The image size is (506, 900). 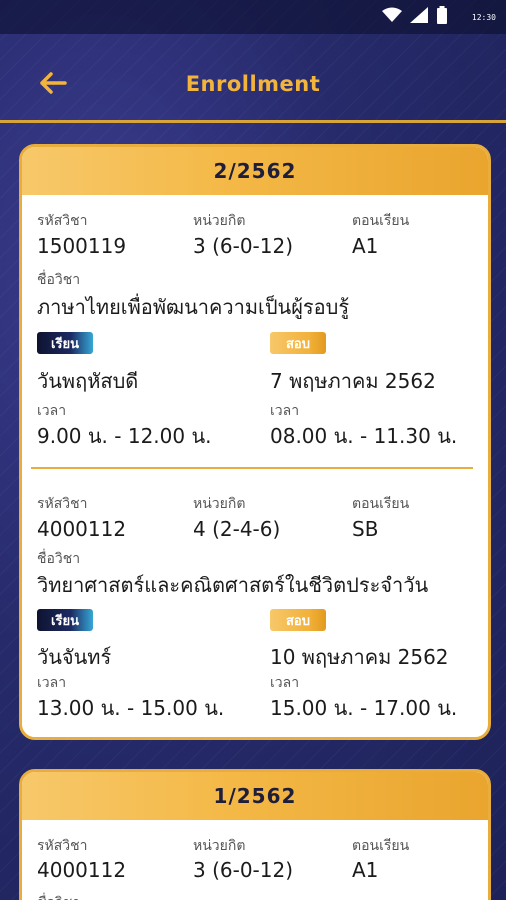 I want to click on app-header: Enrollment, so click(x=253, y=77).